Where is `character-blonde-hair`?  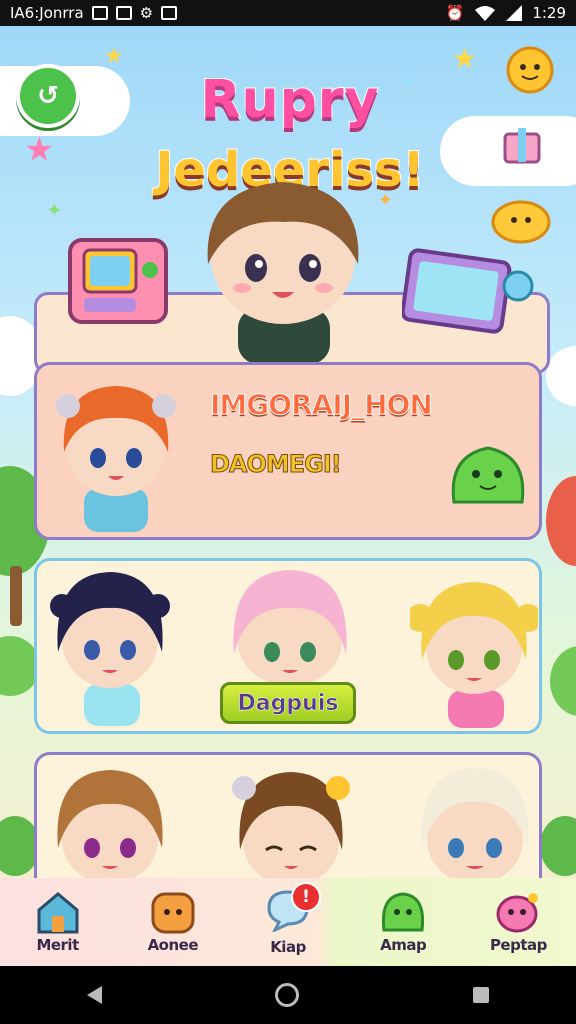
character-blonde-hair is located at coordinates (474, 653).